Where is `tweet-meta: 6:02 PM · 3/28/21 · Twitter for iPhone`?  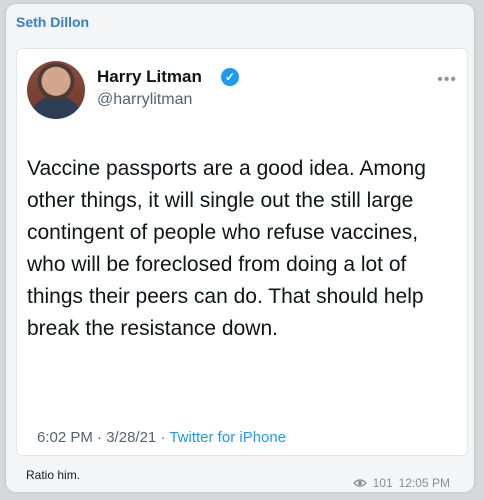
tweet-meta: 6:02 PM · 3/28/21 · Twitter for iPhone is located at coordinates (161, 437).